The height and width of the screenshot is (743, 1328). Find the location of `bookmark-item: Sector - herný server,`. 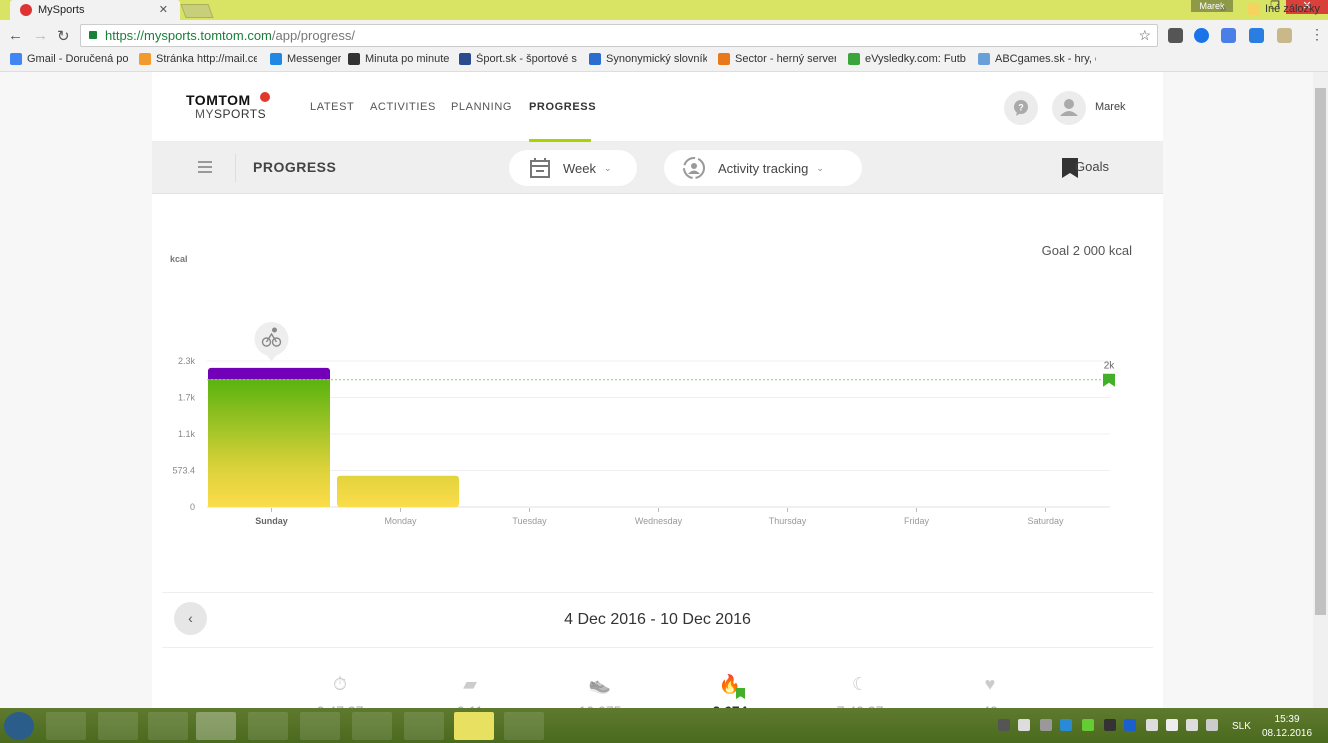

bookmark-item: Sector - herný server, is located at coordinates (777, 59).